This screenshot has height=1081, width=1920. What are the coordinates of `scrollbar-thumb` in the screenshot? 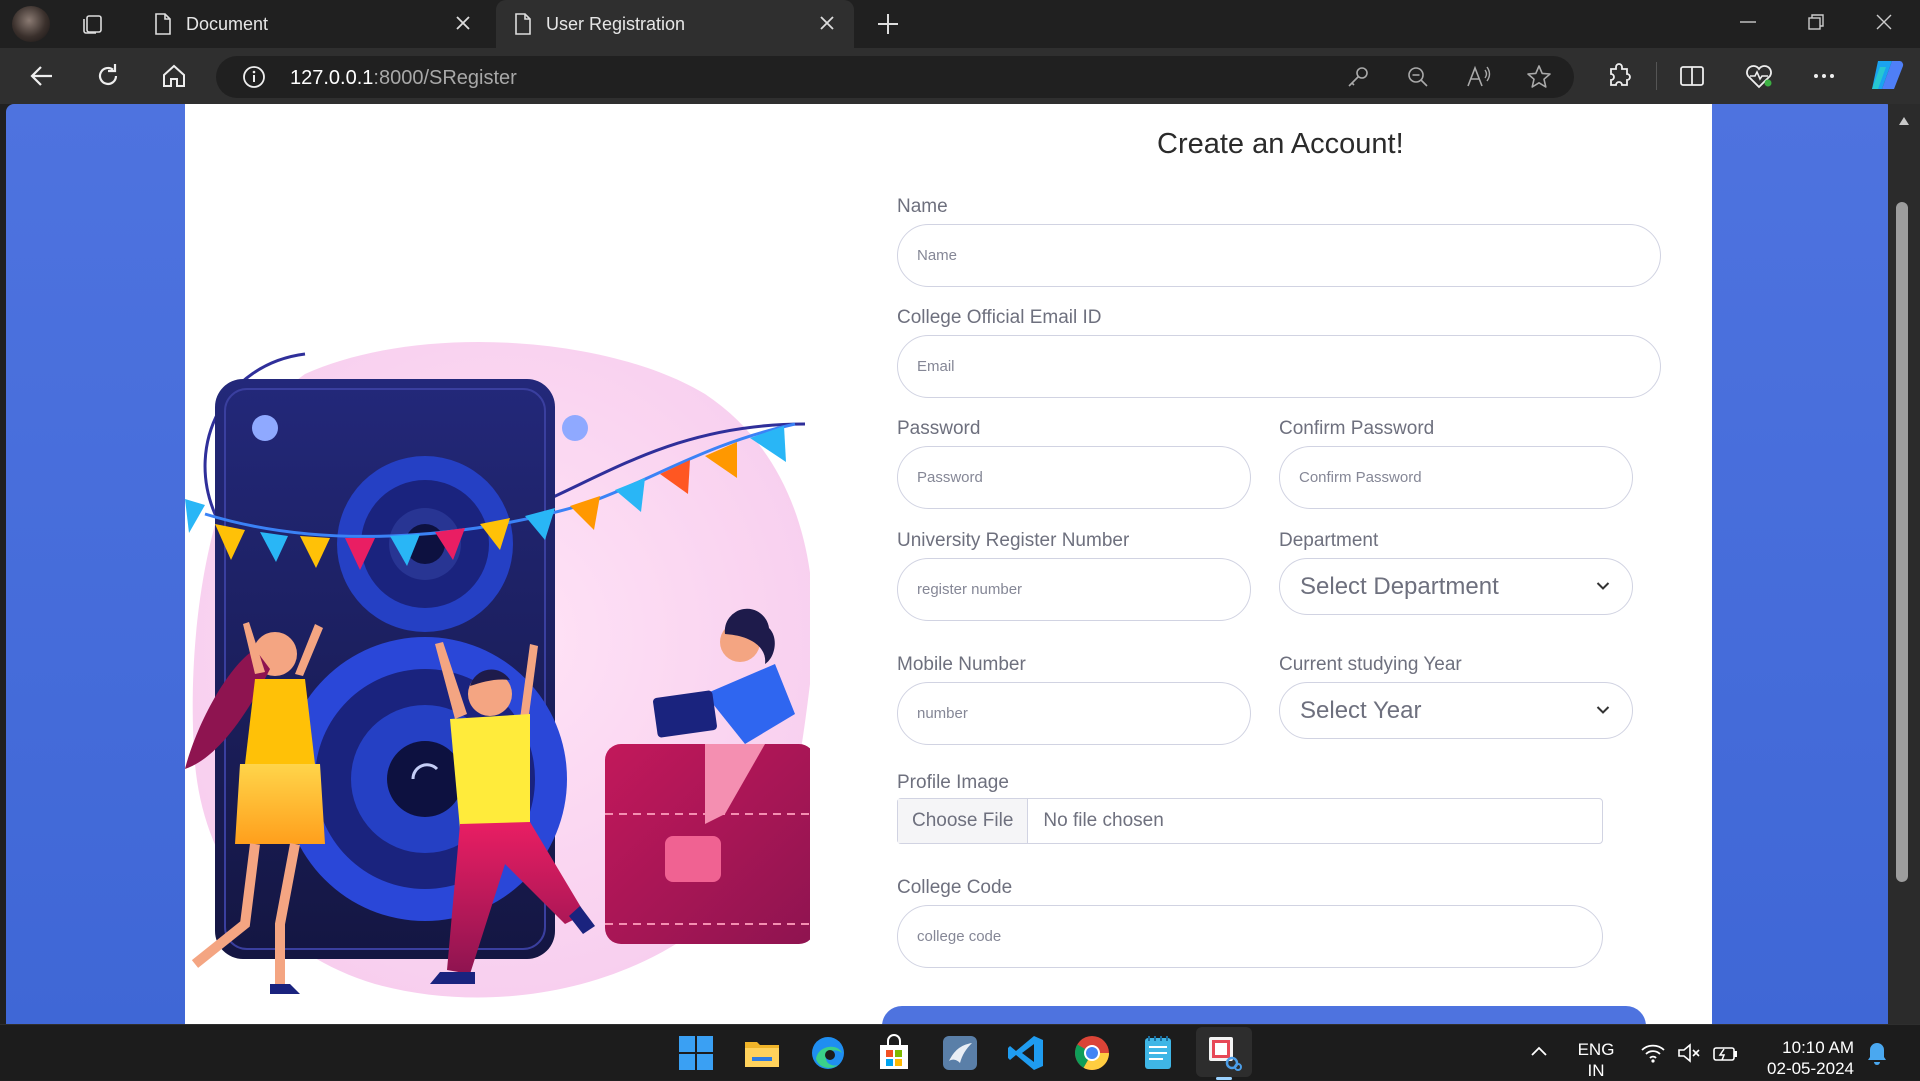 It's located at (1902, 542).